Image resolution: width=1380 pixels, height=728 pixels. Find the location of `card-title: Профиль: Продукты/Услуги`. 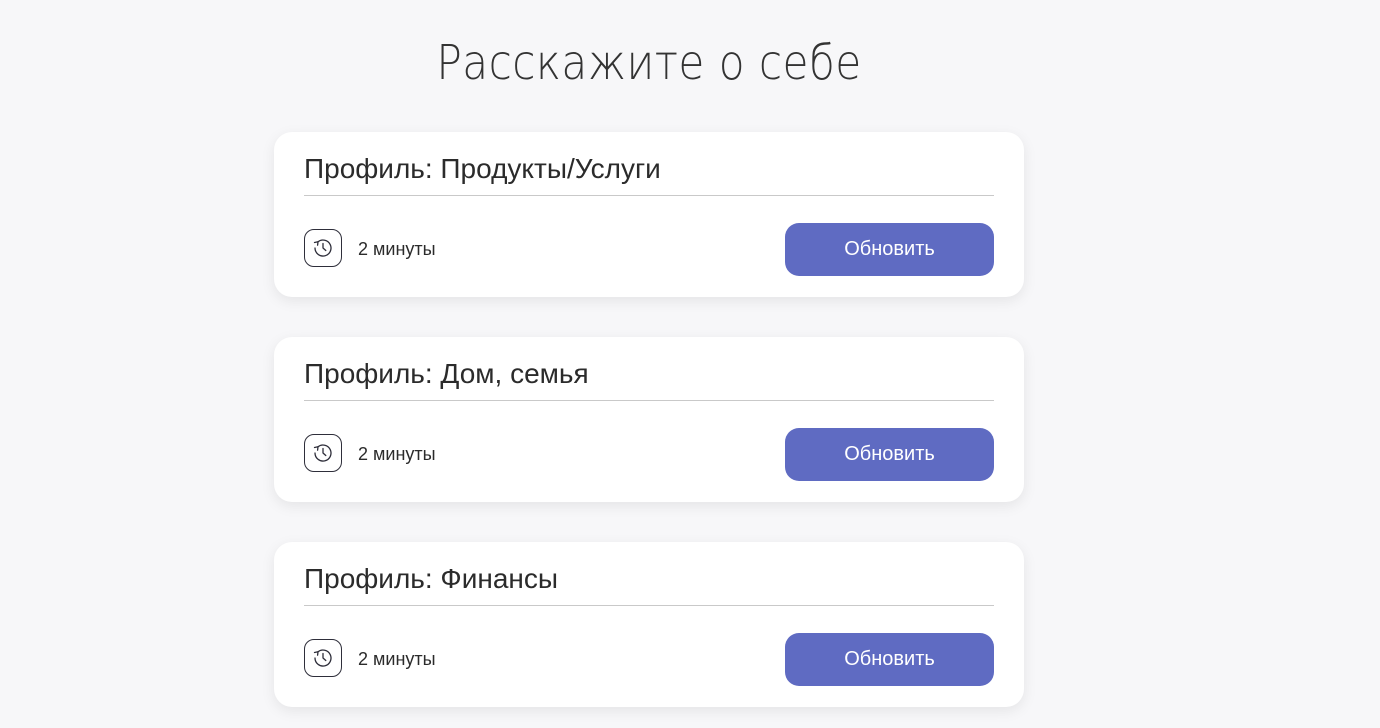

card-title: Профиль: Продукты/Услуги is located at coordinates (482, 168).